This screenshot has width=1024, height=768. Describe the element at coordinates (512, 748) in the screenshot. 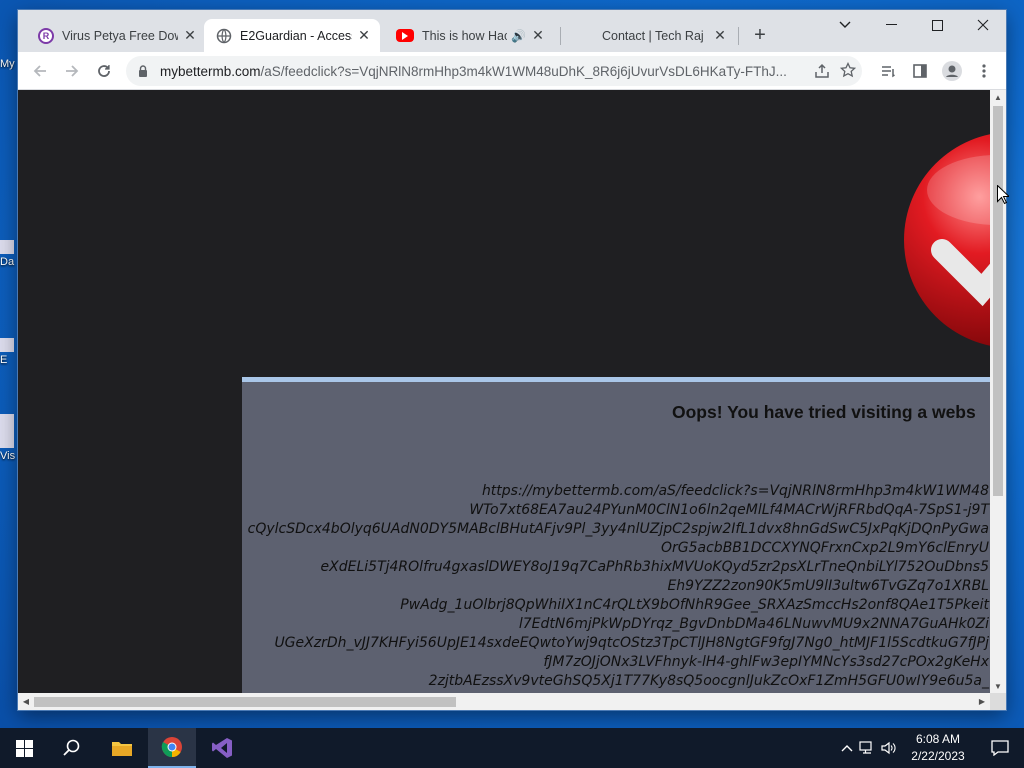

I see `taskbar: 6:08 AM 2/22/2023` at that location.